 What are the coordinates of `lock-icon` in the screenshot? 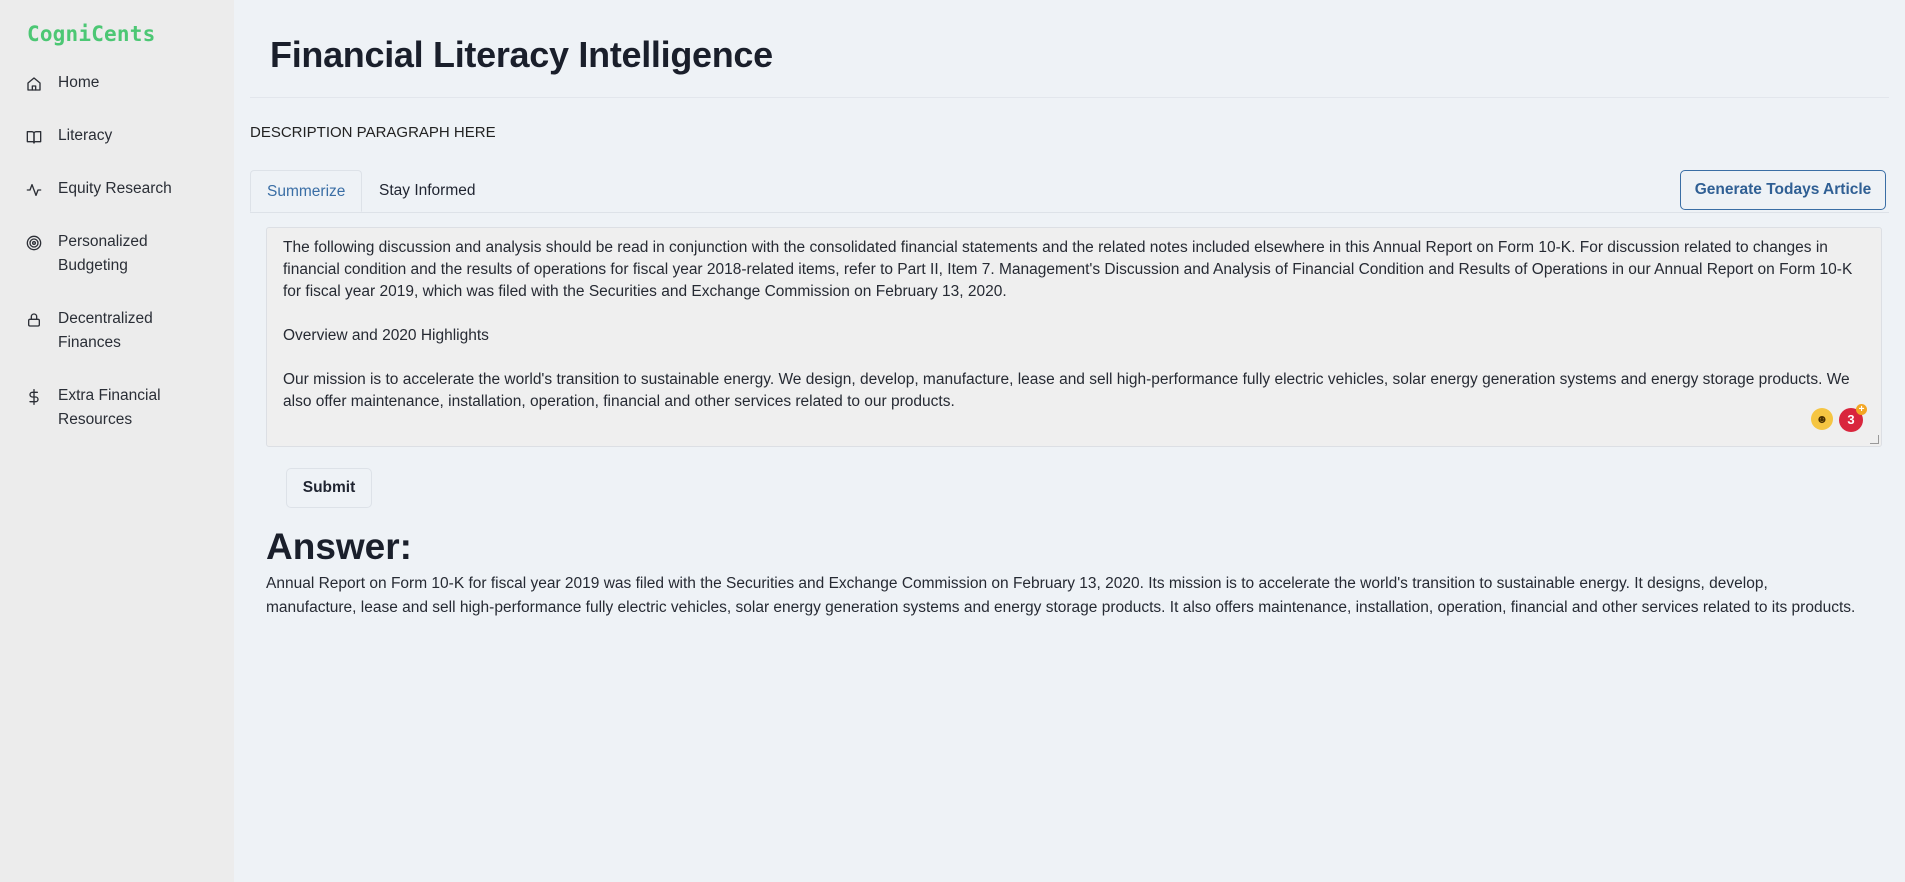 It's located at (34, 320).